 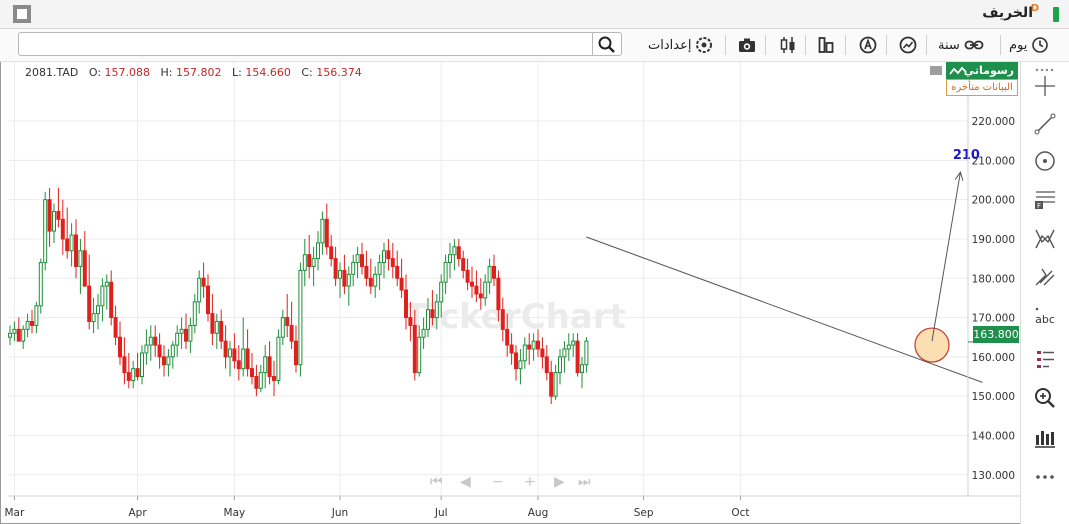 What do you see at coordinates (436, 482) in the screenshot?
I see `scroll-start-icon: ⏮` at bounding box center [436, 482].